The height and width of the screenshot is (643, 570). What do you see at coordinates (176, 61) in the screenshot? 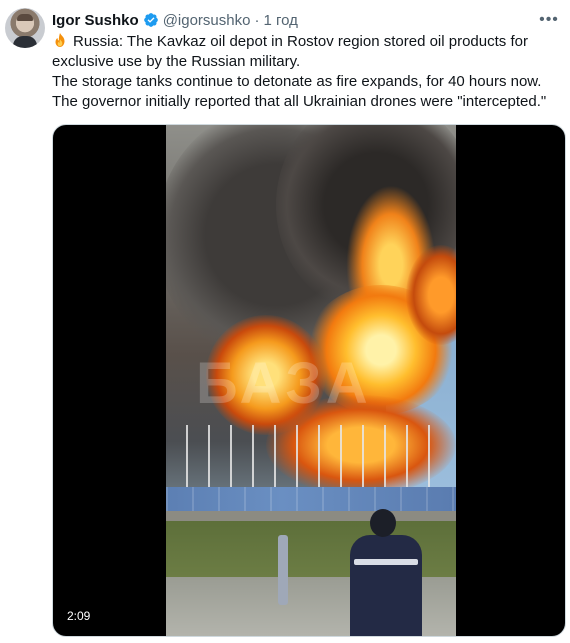
I see `tweet-line: exclusive use by the Russian military.` at bounding box center [176, 61].